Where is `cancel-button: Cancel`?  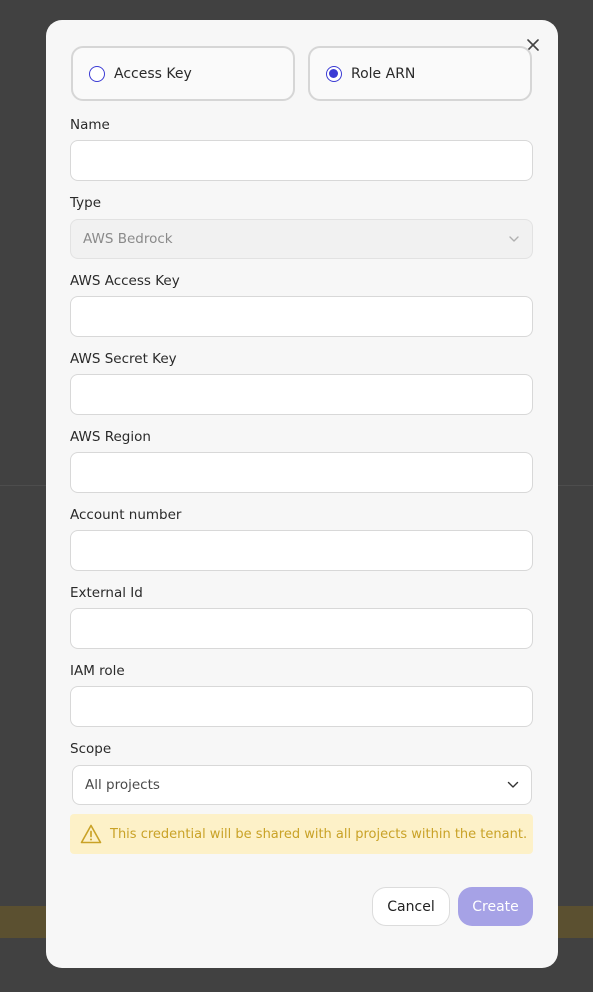 cancel-button: Cancel is located at coordinates (411, 906).